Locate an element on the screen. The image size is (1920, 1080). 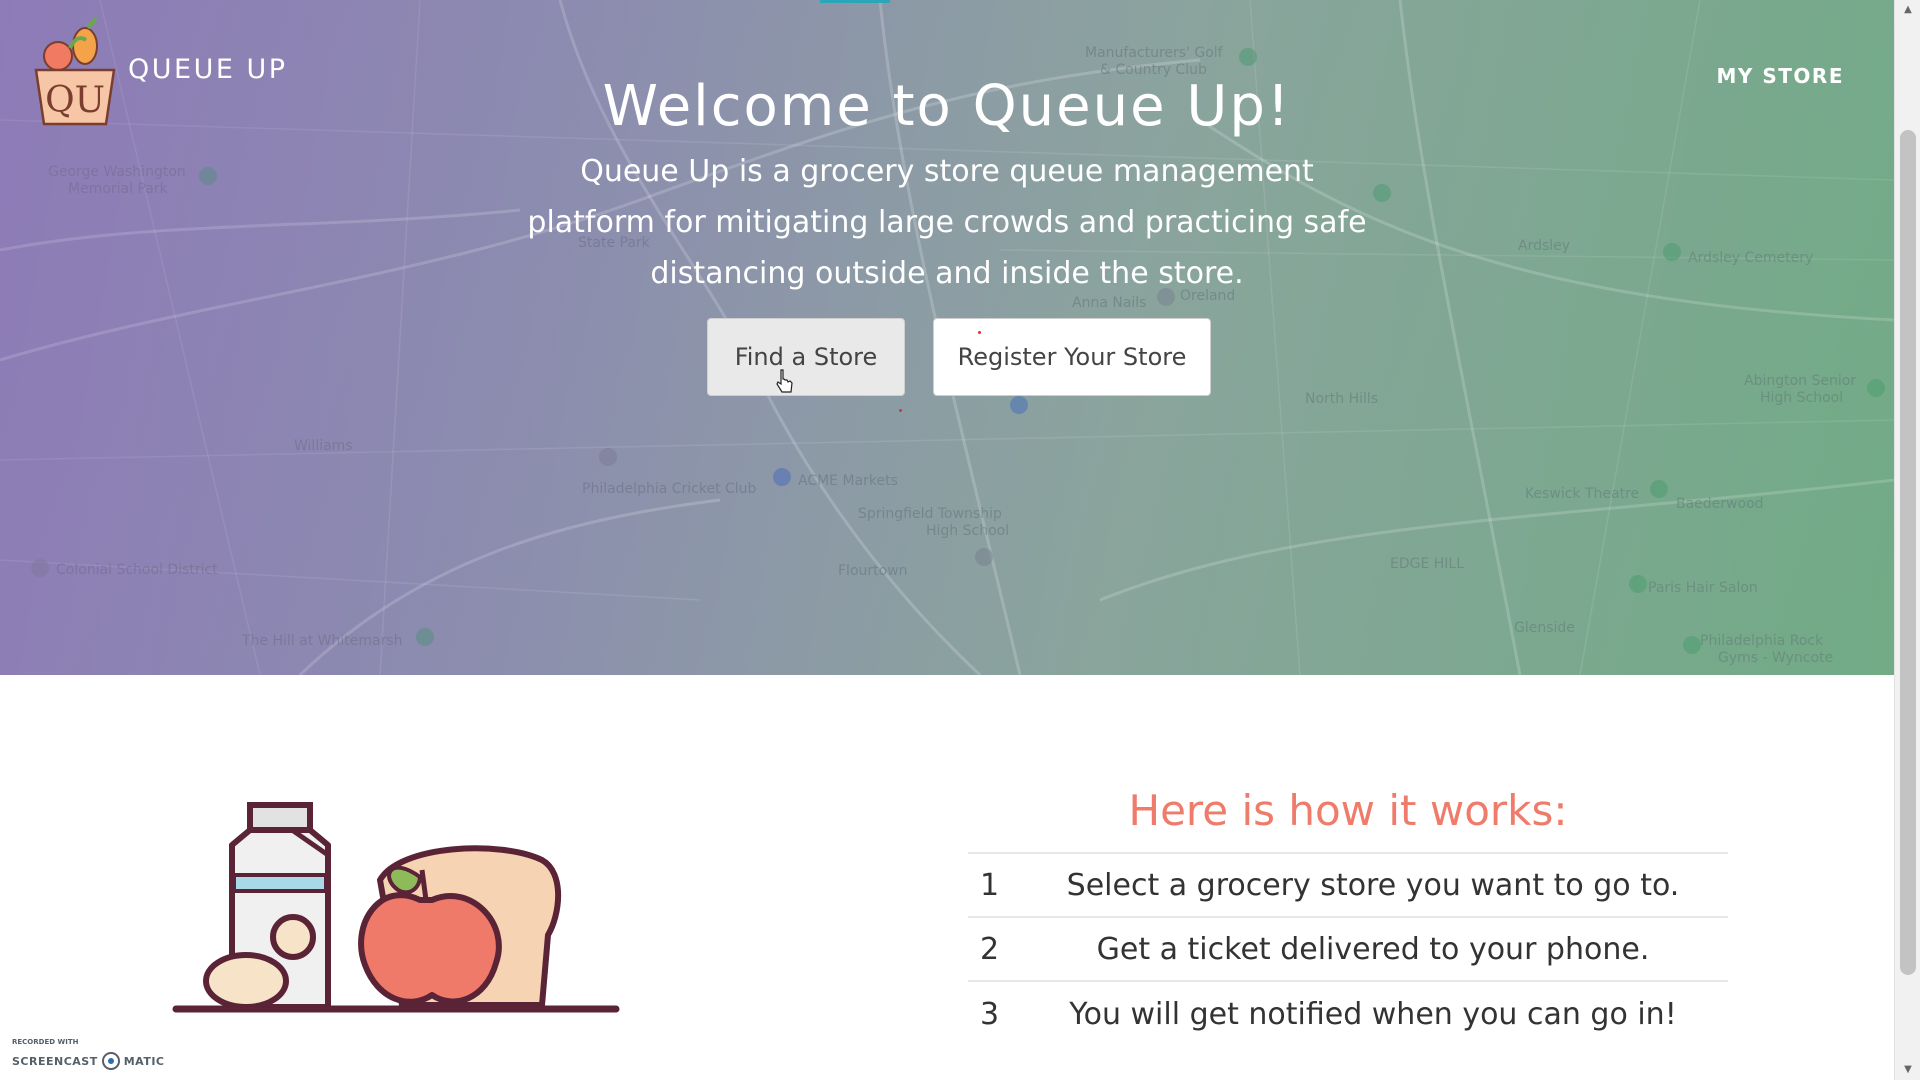
scroll-up-arrow-icon: ▲ is located at coordinates (1907, 10).